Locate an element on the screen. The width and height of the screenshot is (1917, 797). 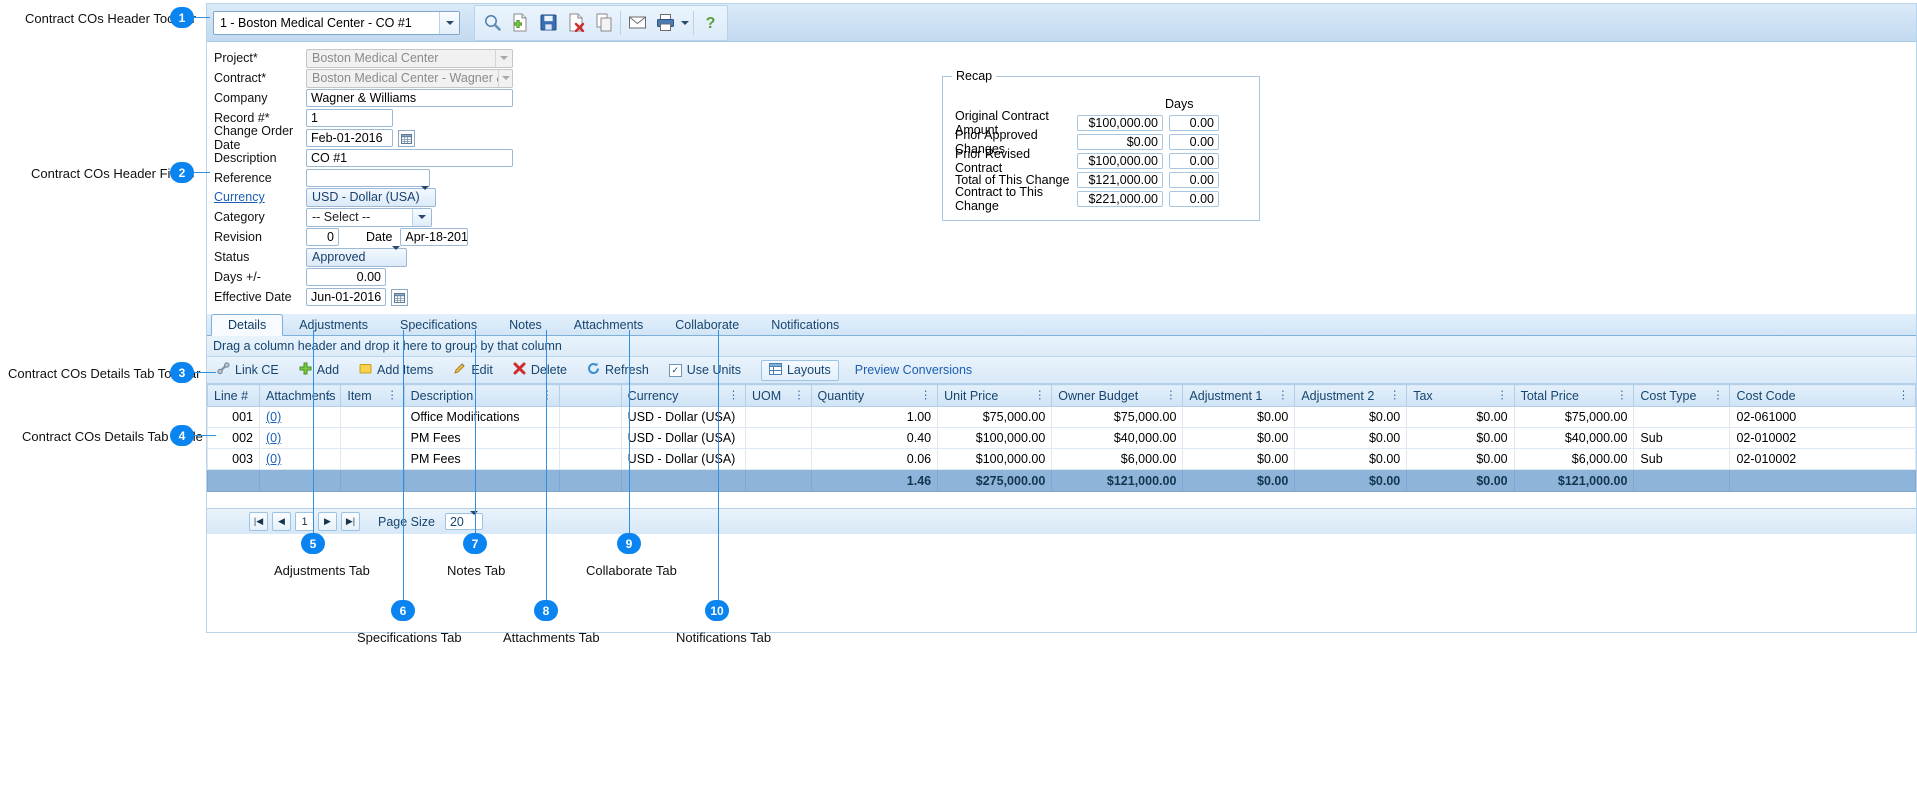
col-cost-type: Cost Type ⋮ is located at coordinates (1682, 395).